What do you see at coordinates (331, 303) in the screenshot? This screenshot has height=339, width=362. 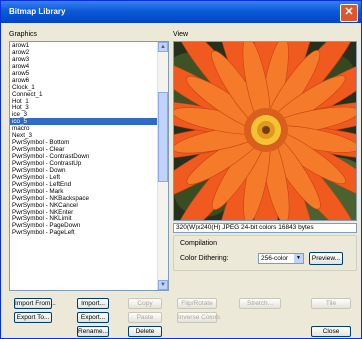 I see `tile-button: Tile` at bounding box center [331, 303].